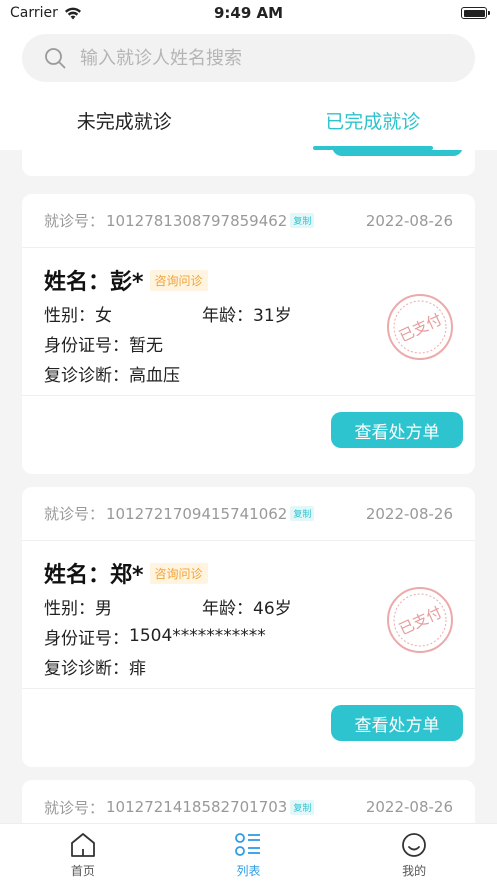 Image resolution: width=497 pixels, height=883 pixels. What do you see at coordinates (248, 13) in the screenshot?
I see `status-bar: Carrier 9:49 AM` at bounding box center [248, 13].